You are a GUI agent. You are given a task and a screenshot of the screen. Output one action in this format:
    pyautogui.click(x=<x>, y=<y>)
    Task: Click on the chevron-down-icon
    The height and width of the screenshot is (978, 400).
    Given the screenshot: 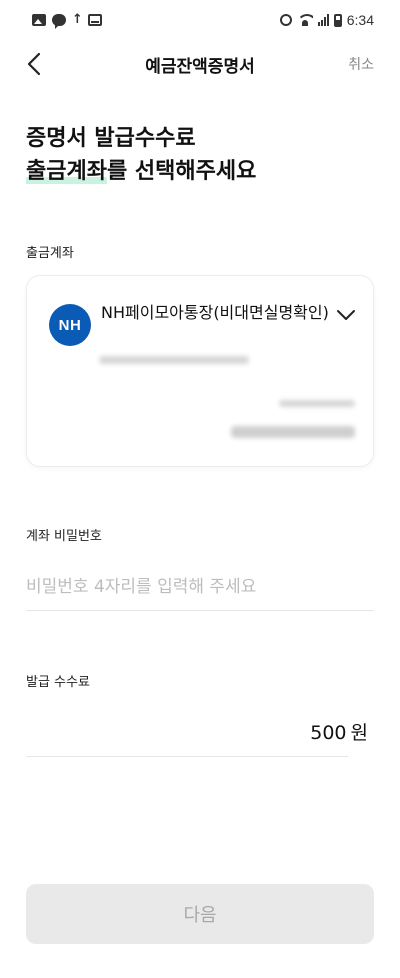 What is the action you would take?
    pyautogui.click(x=346, y=315)
    